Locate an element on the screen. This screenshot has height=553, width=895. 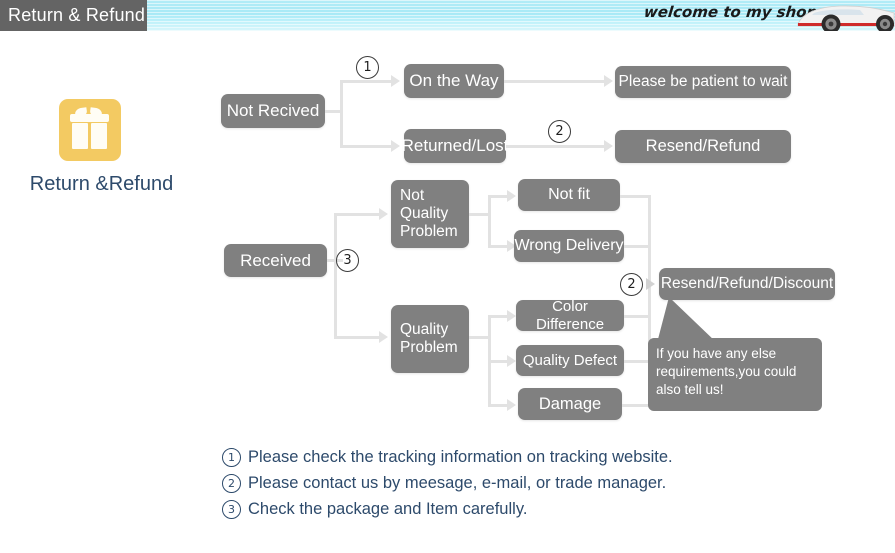
gift-right-half is located at coordinates (99, 136).